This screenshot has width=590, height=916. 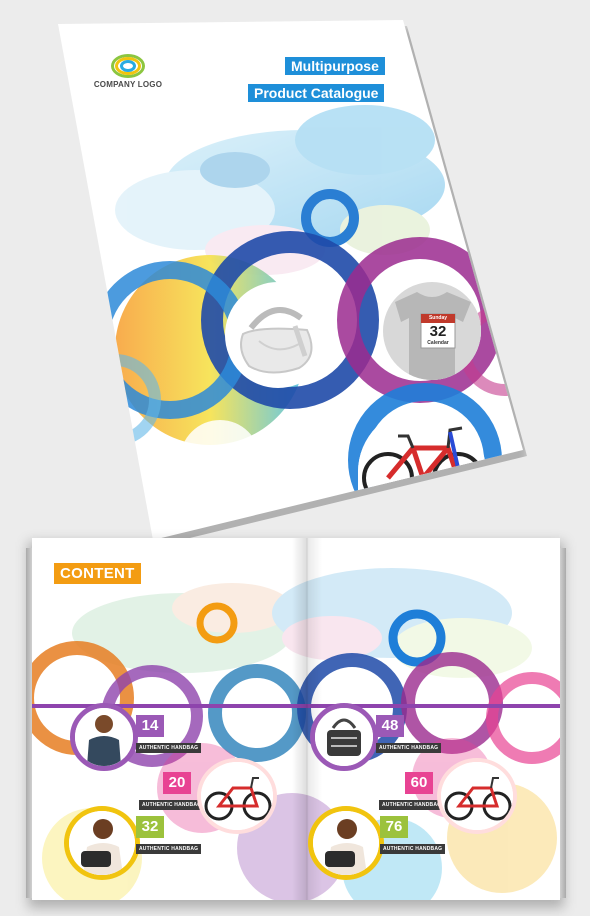 I want to click on company-logo: COMPANY LOGO, so click(x=128, y=70).